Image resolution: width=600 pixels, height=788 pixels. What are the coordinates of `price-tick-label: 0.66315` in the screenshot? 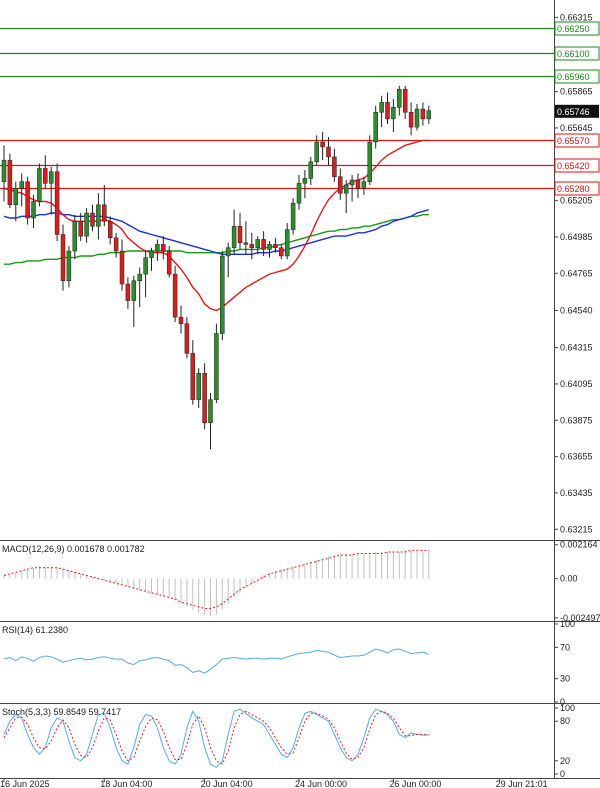 It's located at (576, 17).